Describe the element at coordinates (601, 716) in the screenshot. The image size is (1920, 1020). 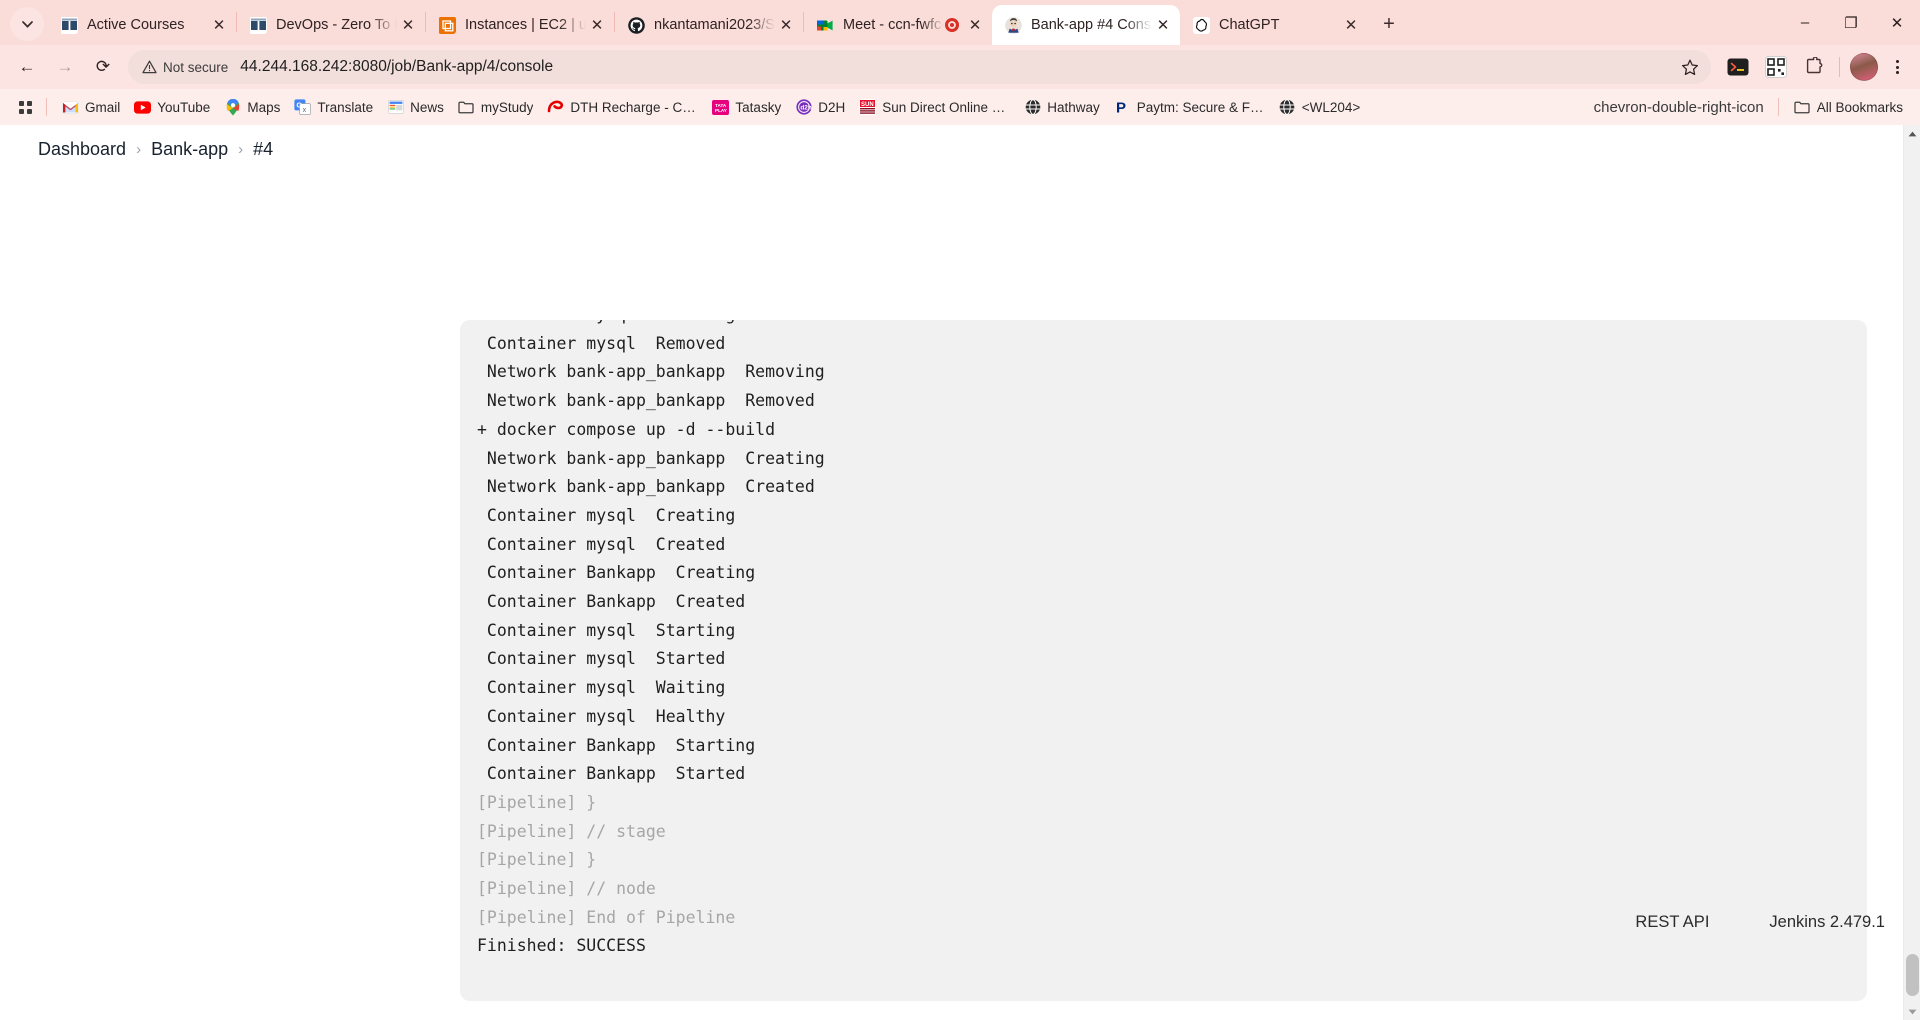
I see `console-line: Container mysql Healthy` at that location.